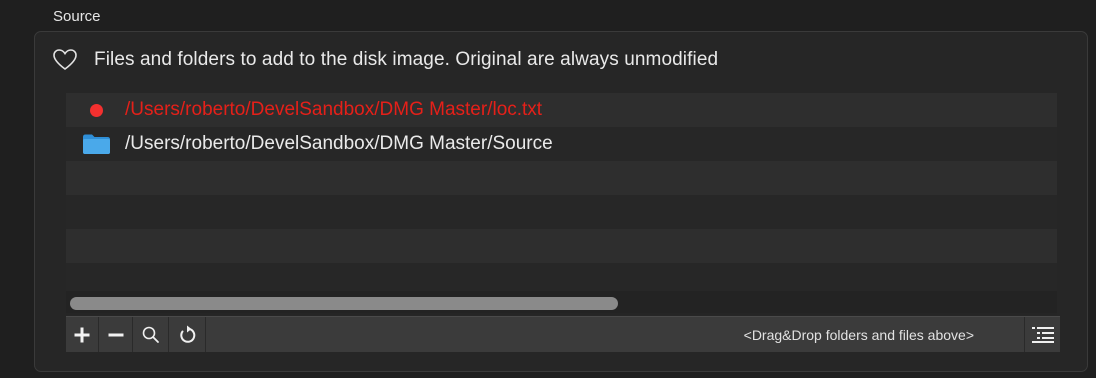 The image size is (1096, 378). What do you see at coordinates (96, 144) in the screenshot?
I see `folder-icon` at bounding box center [96, 144].